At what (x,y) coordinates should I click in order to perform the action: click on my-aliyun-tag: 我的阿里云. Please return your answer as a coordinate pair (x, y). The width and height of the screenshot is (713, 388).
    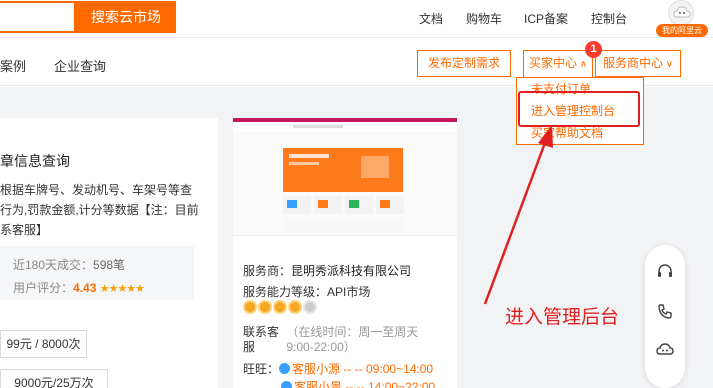
    Looking at the image, I should click on (682, 30).